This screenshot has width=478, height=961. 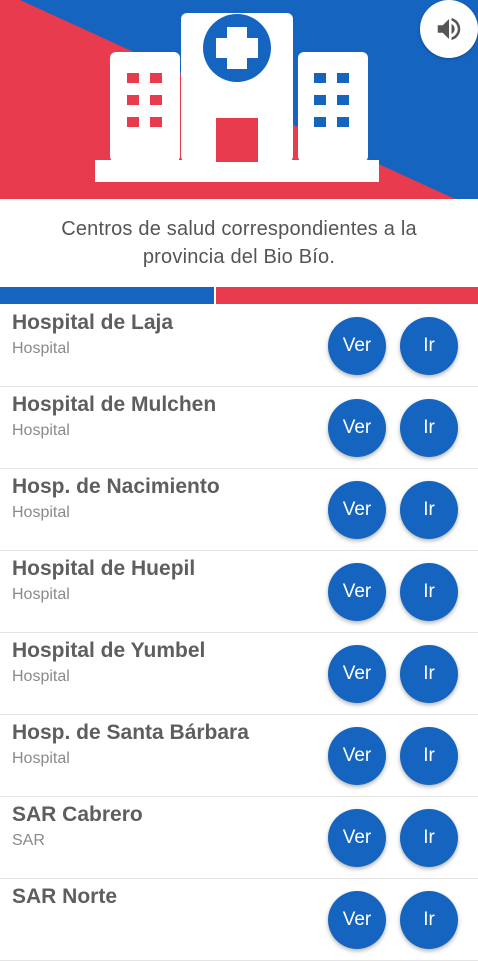 I want to click on center-name: SAR Norte, so click(x=65, y=896).